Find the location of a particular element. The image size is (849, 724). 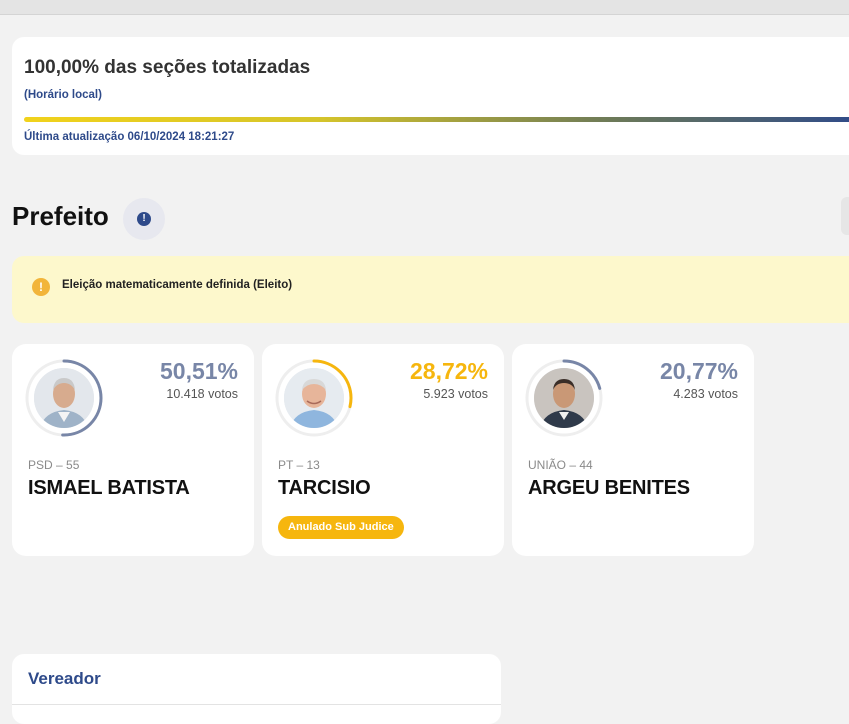

info-icon: ! is located at coordinates (144, 219).